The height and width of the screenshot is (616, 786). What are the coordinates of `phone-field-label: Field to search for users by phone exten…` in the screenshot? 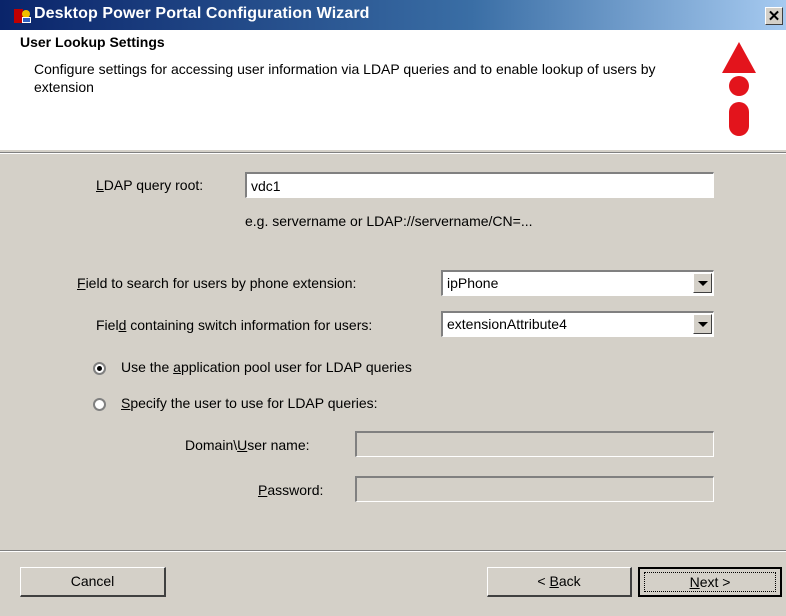 It's located at (217, 283).